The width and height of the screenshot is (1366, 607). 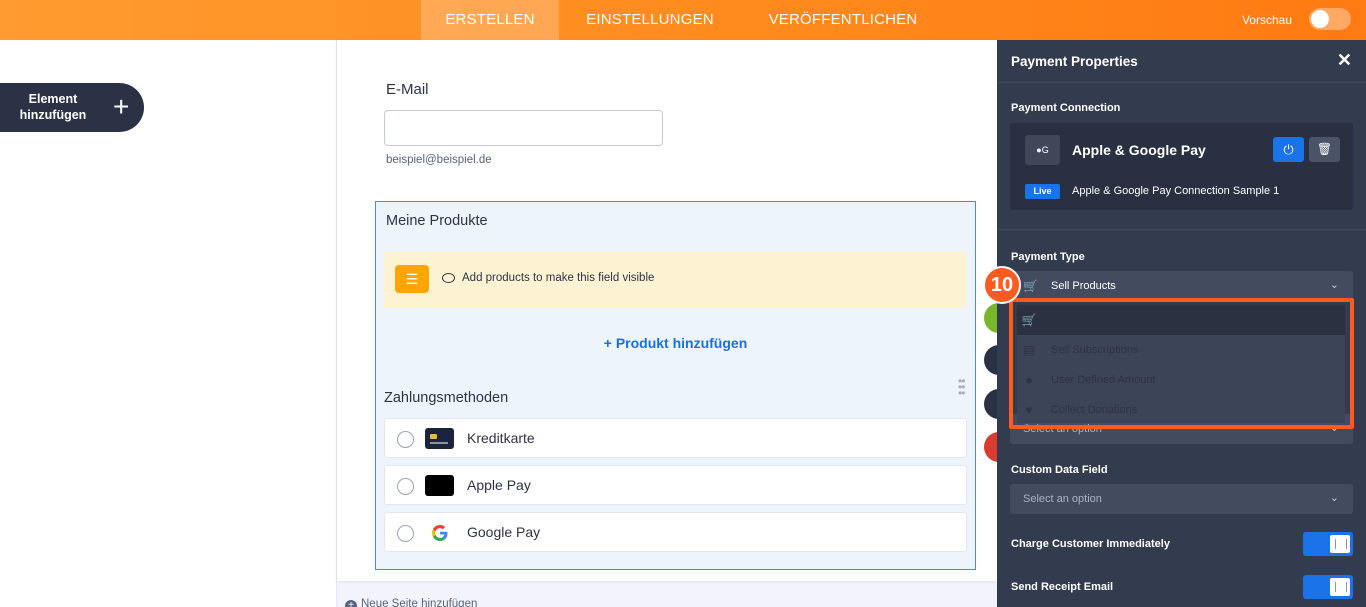 I want to click on trash-icon: 🗑, so click(x=1324, y=149).